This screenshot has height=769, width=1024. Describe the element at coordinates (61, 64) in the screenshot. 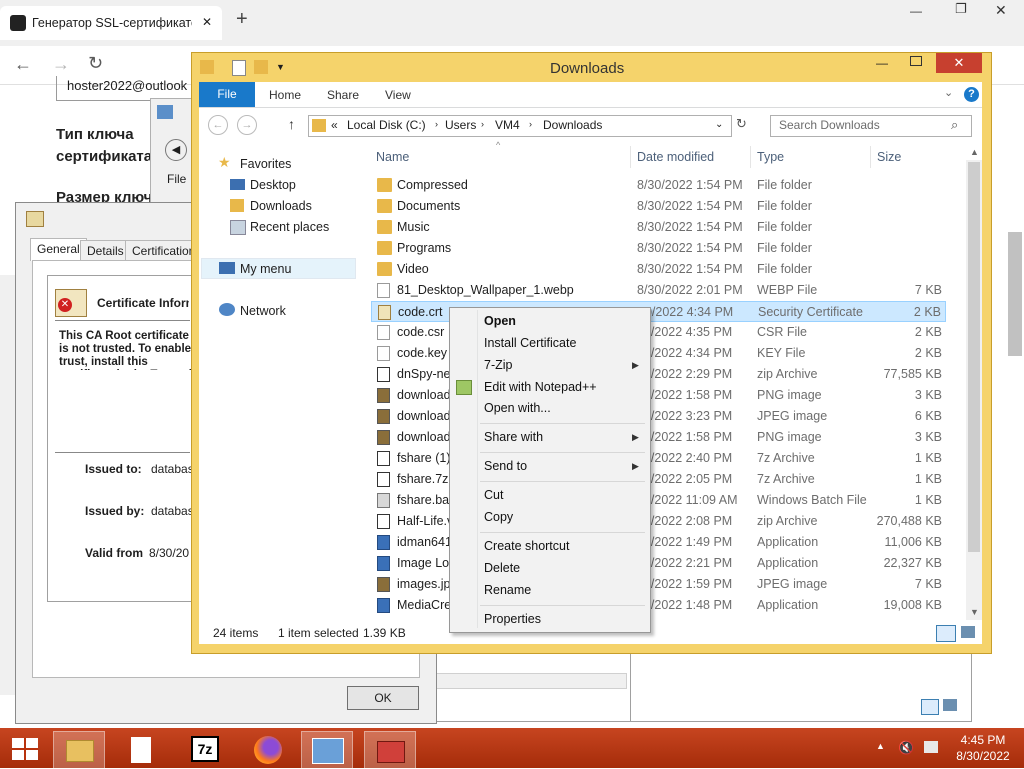

I see `forward-arrow-icon: →` at that location.